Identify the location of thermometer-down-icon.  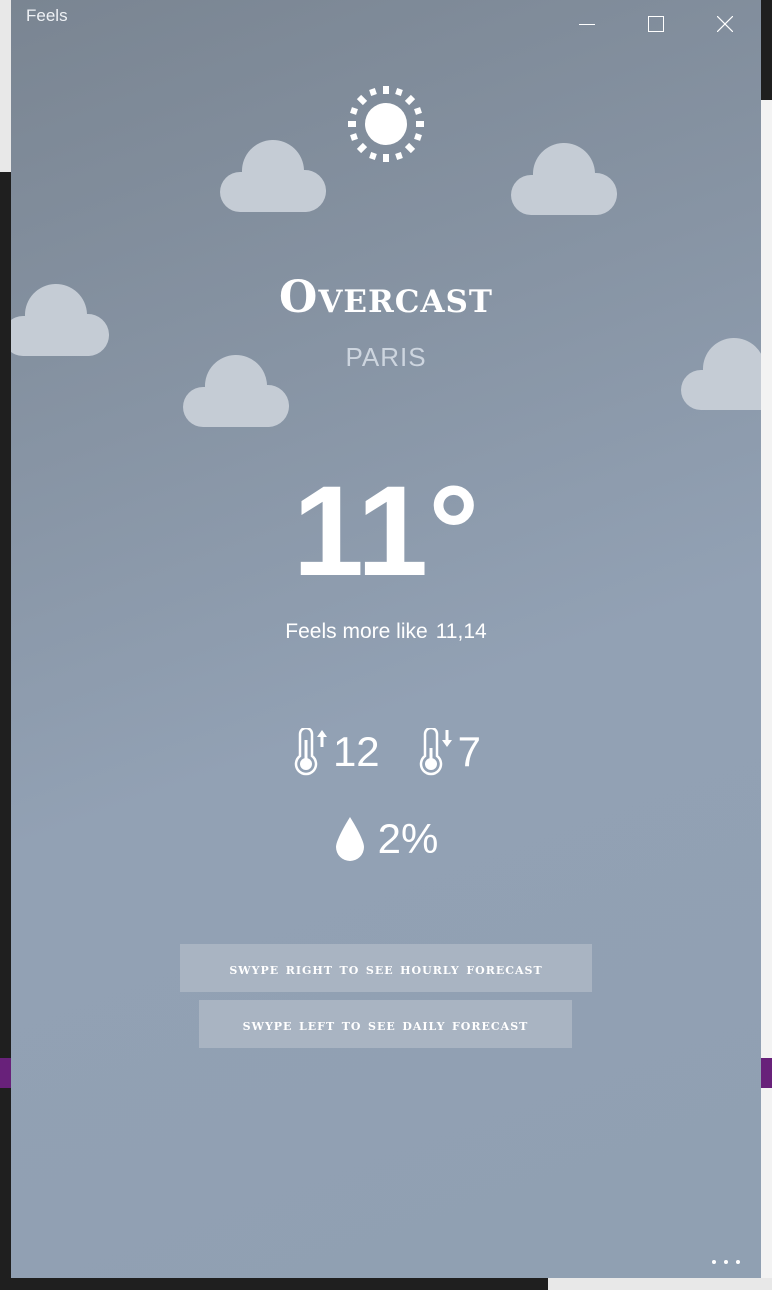
(435, 752).